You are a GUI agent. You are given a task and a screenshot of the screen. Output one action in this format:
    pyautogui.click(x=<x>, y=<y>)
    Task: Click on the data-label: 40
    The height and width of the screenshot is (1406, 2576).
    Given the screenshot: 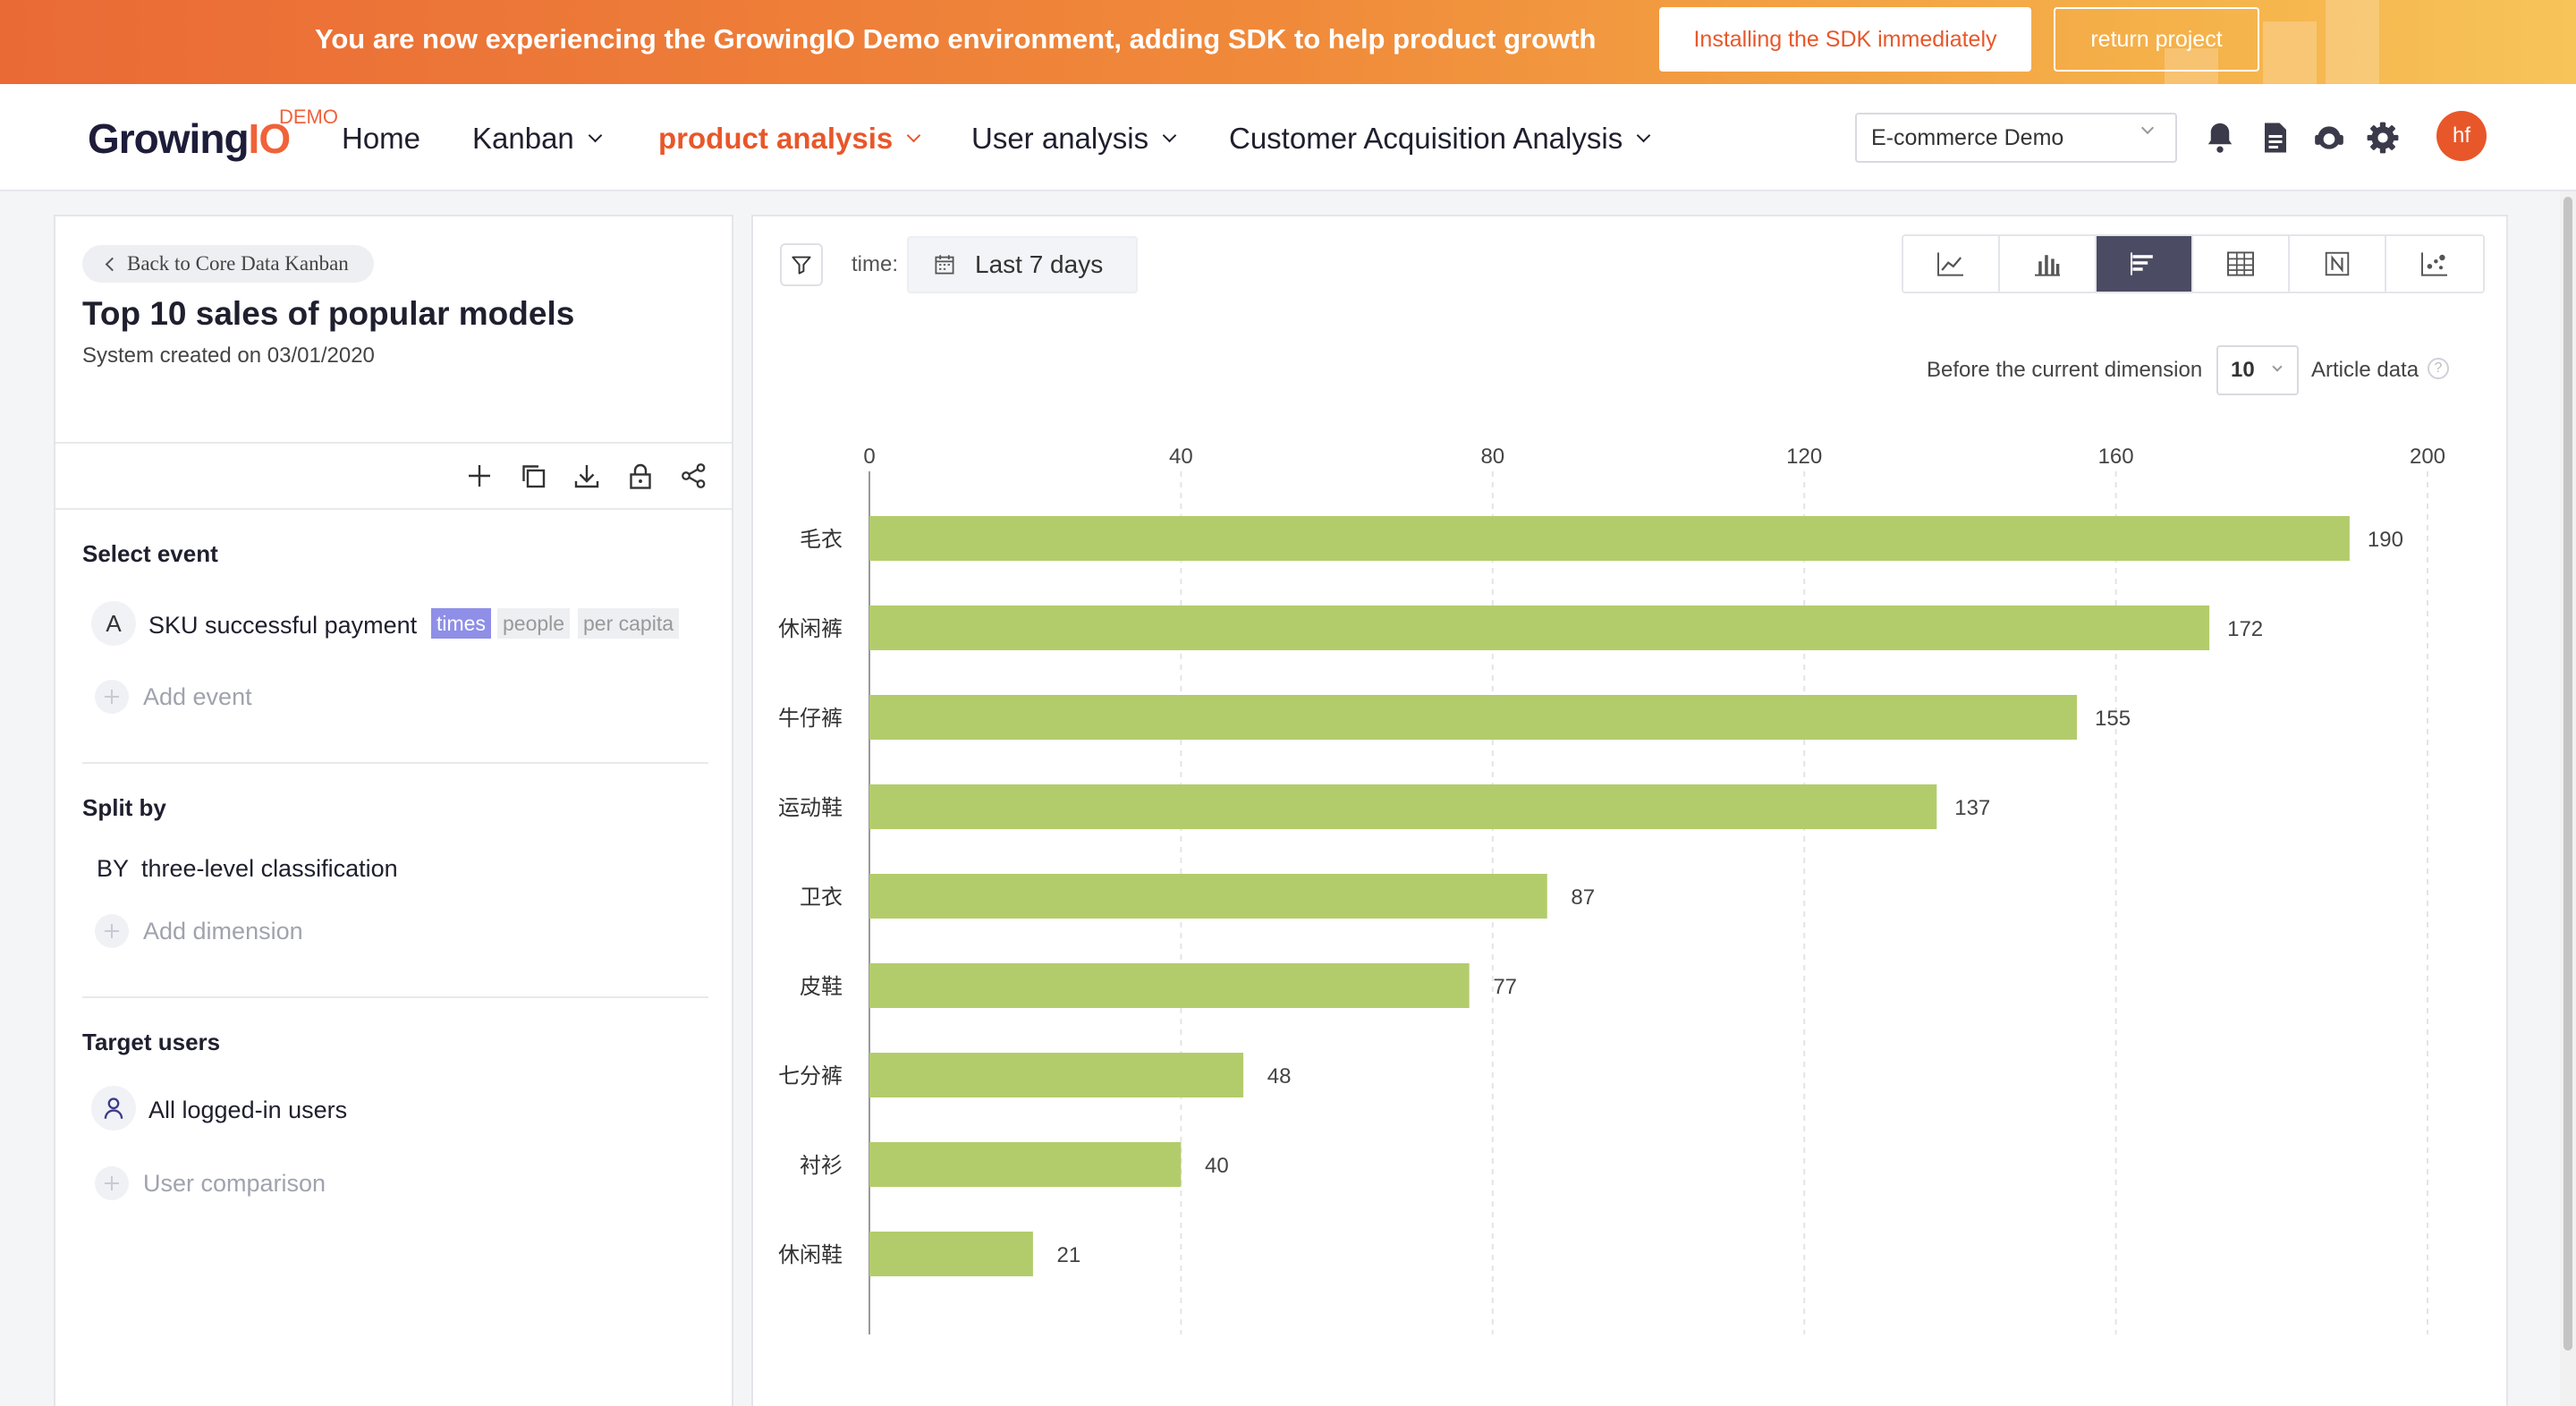 What is the action you would take?
    pyautogui.click(x=1217, y=1166)
    